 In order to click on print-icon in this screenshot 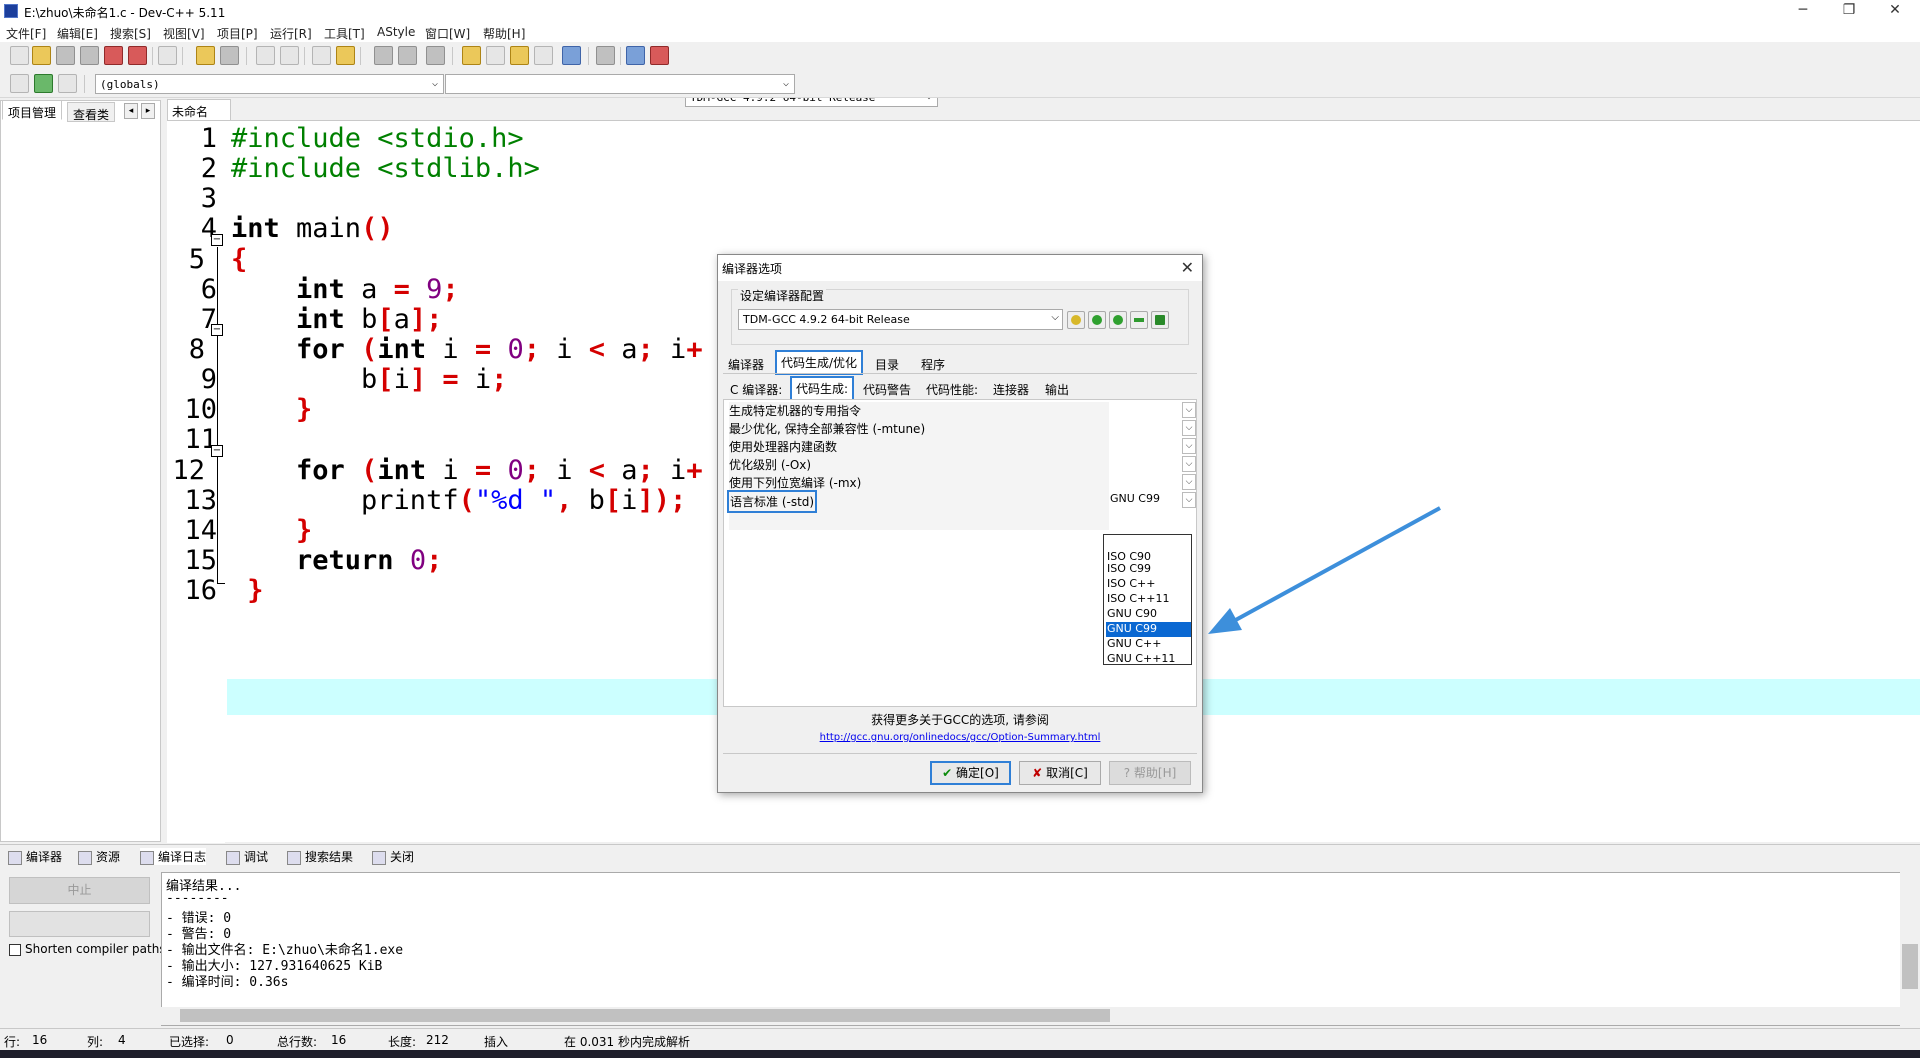, I will do `click(167, 55)`.